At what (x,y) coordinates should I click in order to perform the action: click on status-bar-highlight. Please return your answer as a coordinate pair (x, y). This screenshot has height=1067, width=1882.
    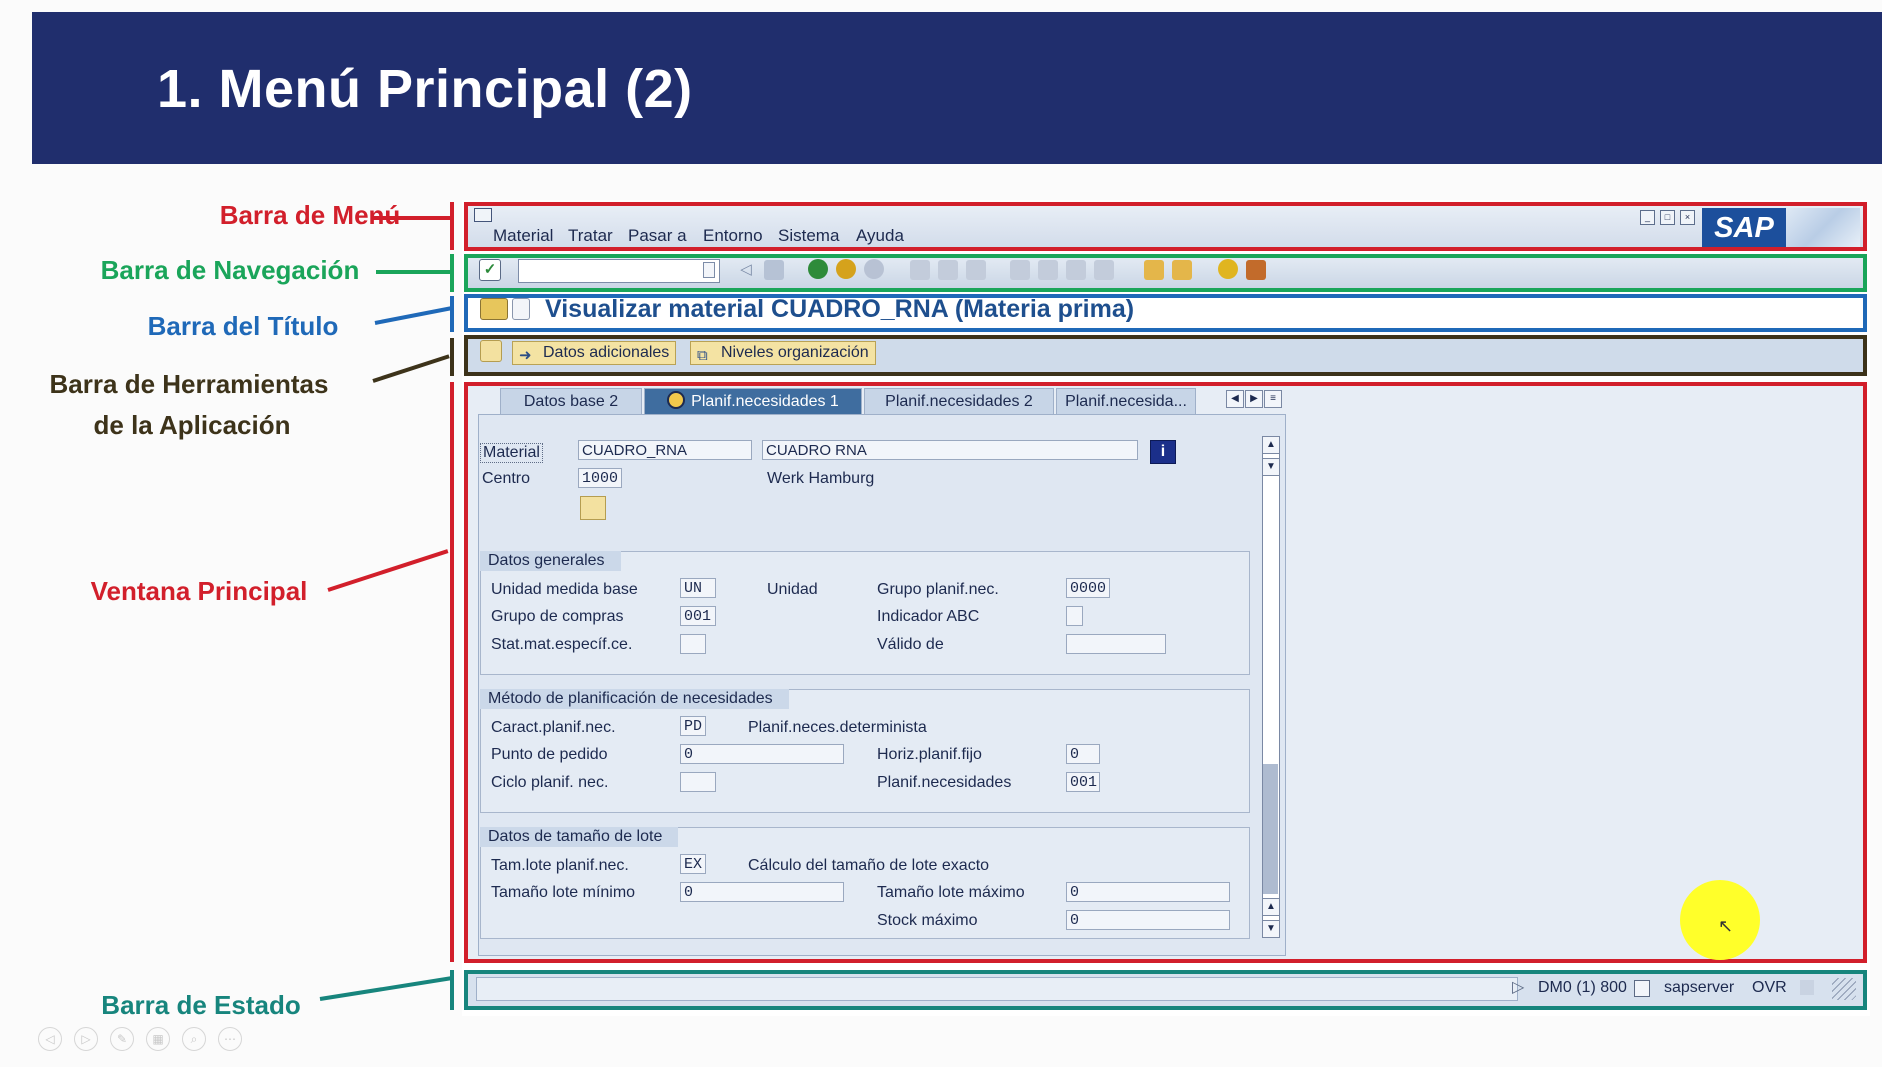
    Looking at the image, I should click on (1165, 990).